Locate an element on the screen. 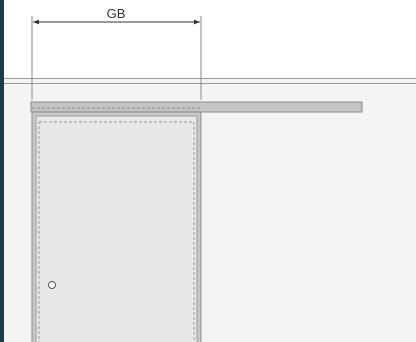 The height and width of the screenshot is (342, 416). sliding-rail is located at coordinates (196, 107).